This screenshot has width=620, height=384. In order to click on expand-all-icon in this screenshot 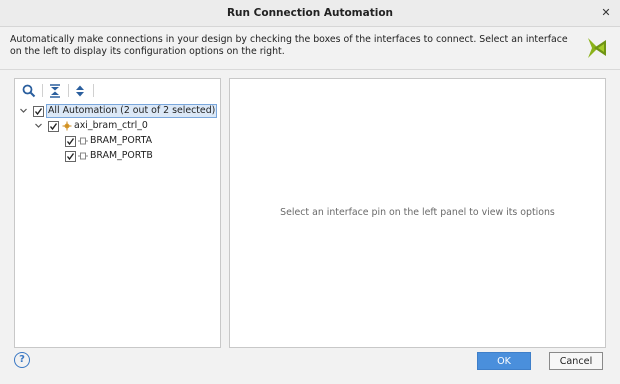, I will do `click(80, 91)`.